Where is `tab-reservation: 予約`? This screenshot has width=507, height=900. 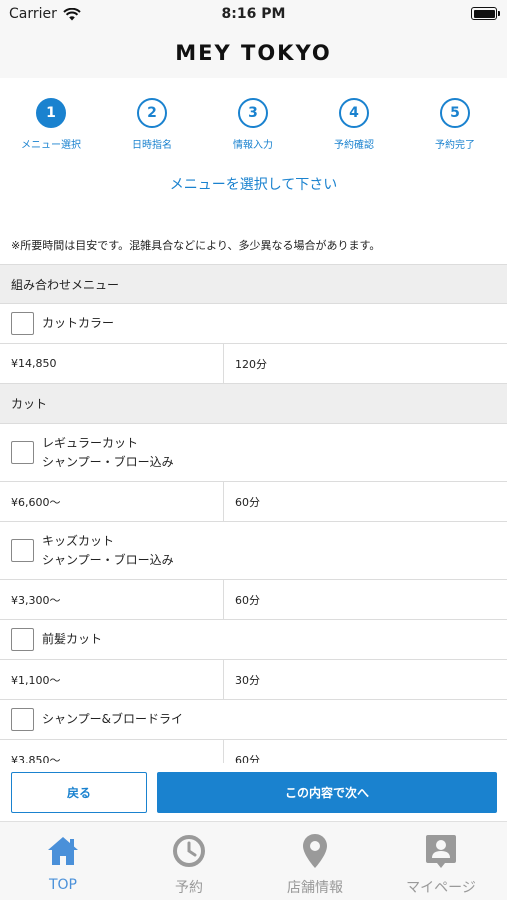
tab-reservation: 予約 is located at coordinates (189, 861).